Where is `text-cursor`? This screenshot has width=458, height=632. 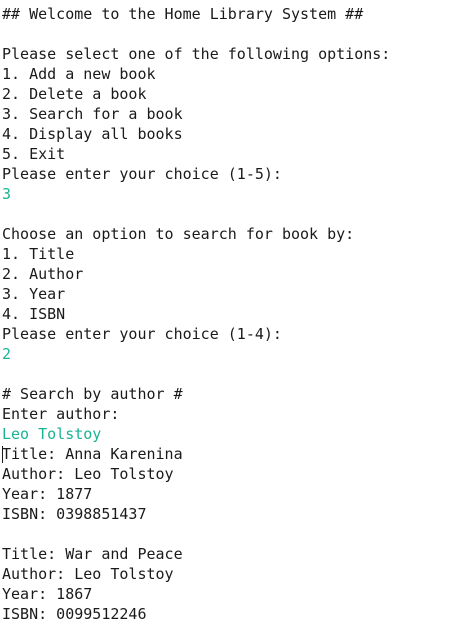 text-cursor is located at coordinates (2, 454).